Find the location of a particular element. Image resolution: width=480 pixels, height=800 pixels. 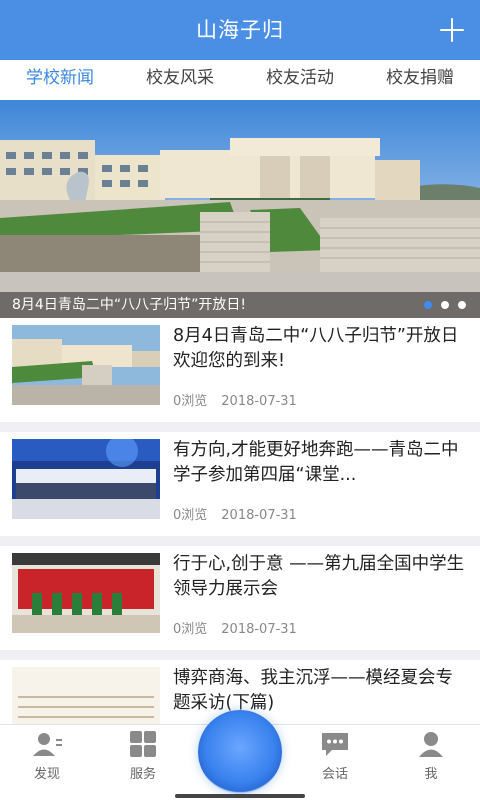

tab-alumni-activities: 校友活动 is located at coordinates (300, 80).